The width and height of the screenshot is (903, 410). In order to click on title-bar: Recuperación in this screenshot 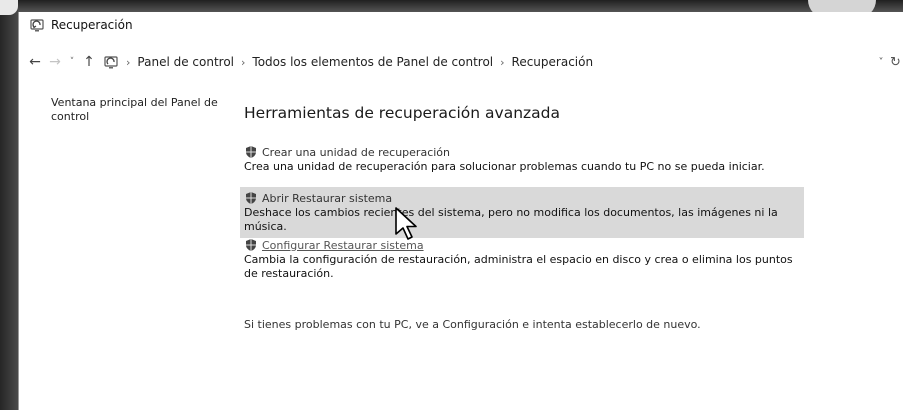, I will do `click(461, 25)`.